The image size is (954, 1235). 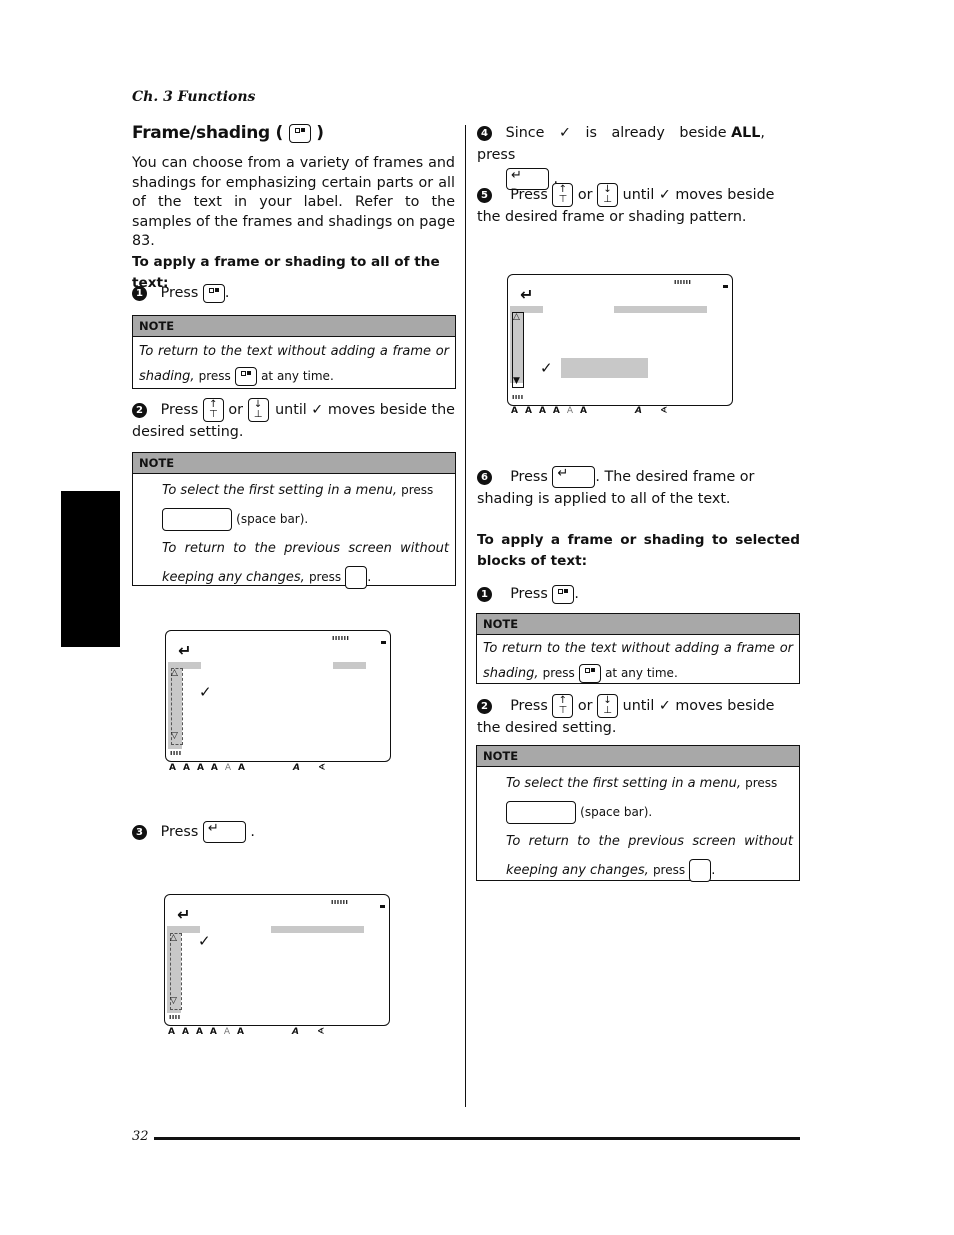 I want to click on chapter-header: Ch. 3 Functions, so click(x=194, y=97).